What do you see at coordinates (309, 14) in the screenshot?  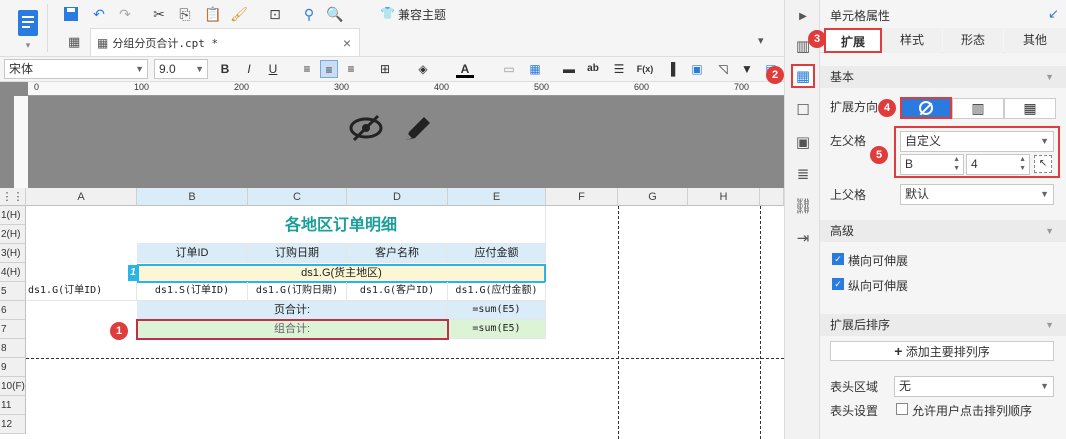 I see `plugin-icon: ⚲` at bounding box center [309, 14].